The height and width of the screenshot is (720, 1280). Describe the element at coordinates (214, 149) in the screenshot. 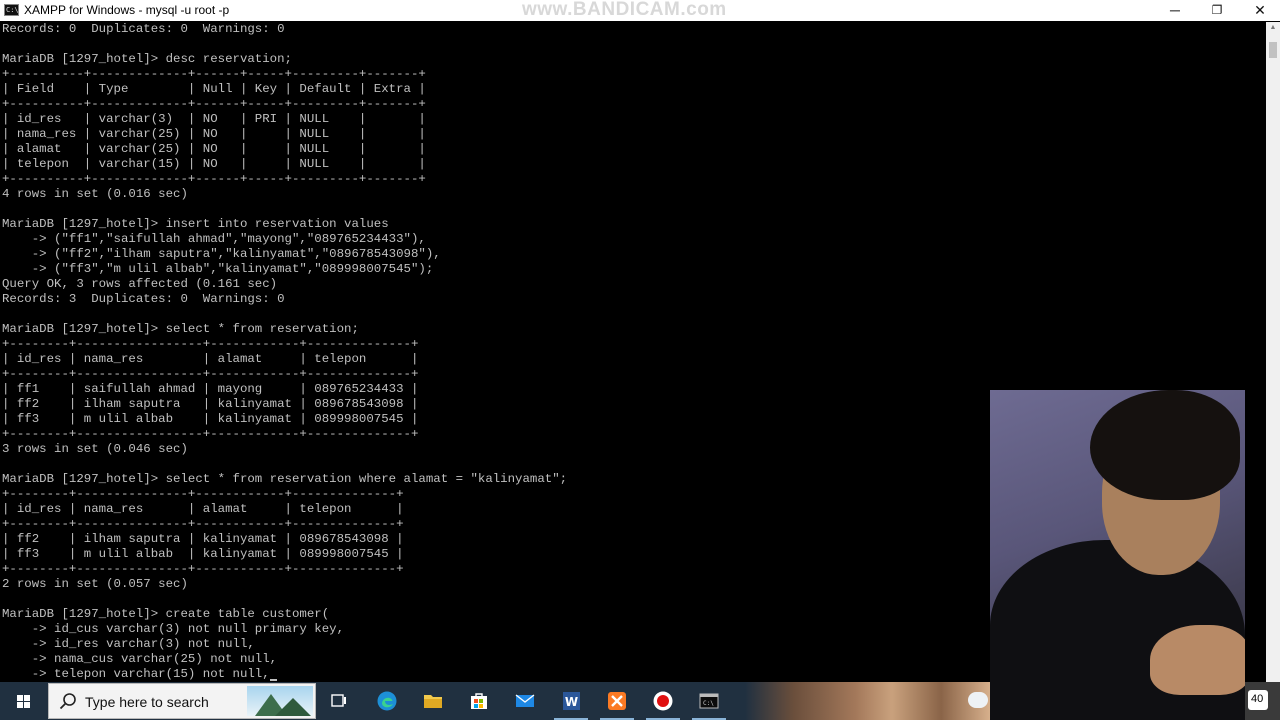

I see `console-line: | alamat | varchar(25) | NO | | NULL | |` at that location.